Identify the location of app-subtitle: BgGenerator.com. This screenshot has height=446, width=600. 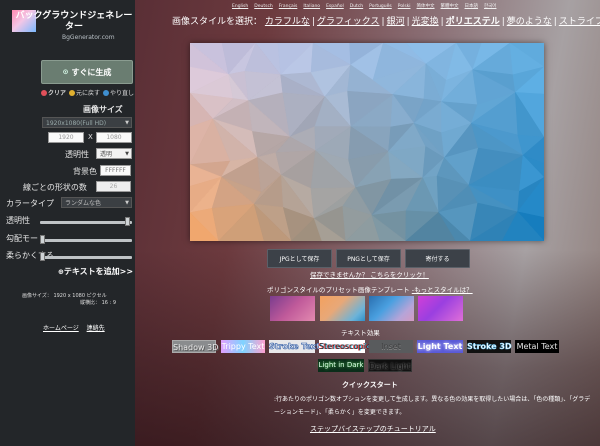
(88, 37).